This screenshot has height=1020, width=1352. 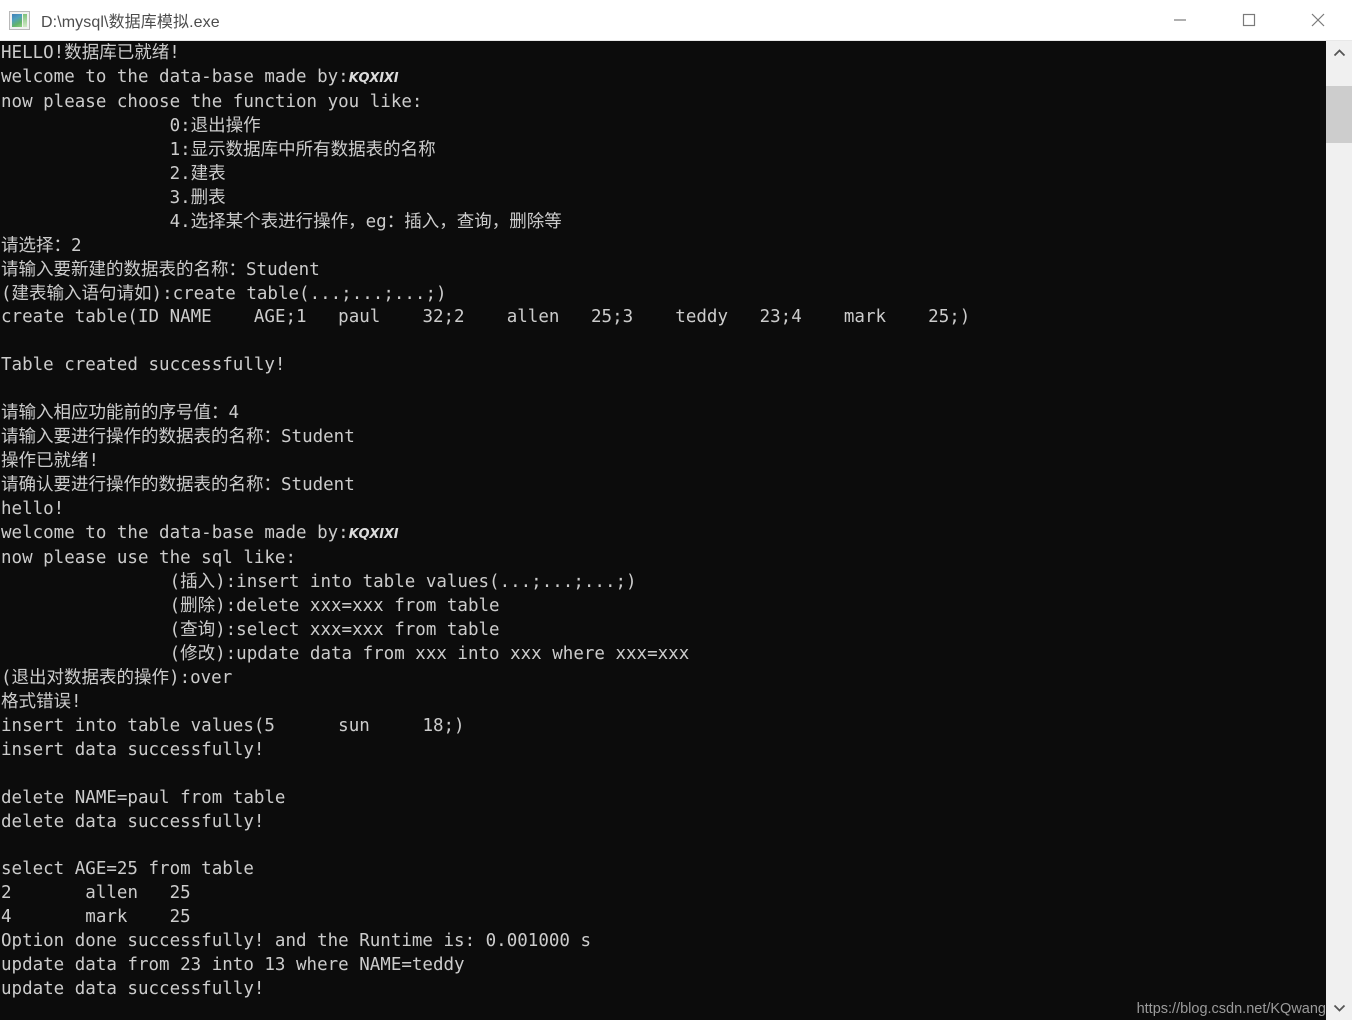 What do you see at coordinates (1339, 114) in the screenshot?
I see `scrollbar-thumb` at bounding box center [1339, 114].